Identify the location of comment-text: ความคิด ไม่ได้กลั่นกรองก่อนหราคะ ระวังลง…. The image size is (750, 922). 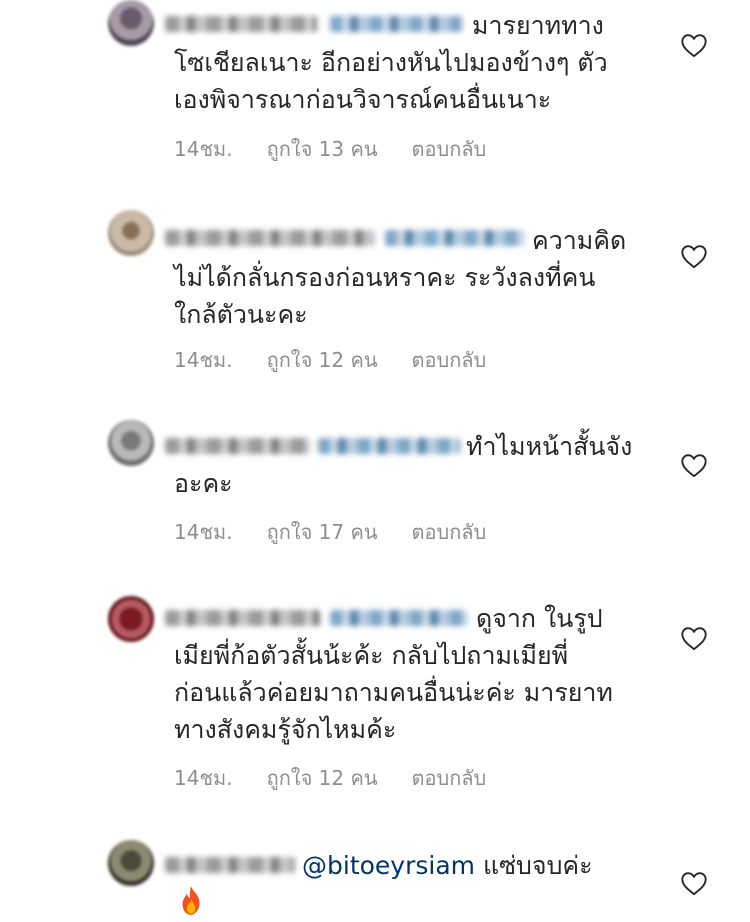
(400, 277).